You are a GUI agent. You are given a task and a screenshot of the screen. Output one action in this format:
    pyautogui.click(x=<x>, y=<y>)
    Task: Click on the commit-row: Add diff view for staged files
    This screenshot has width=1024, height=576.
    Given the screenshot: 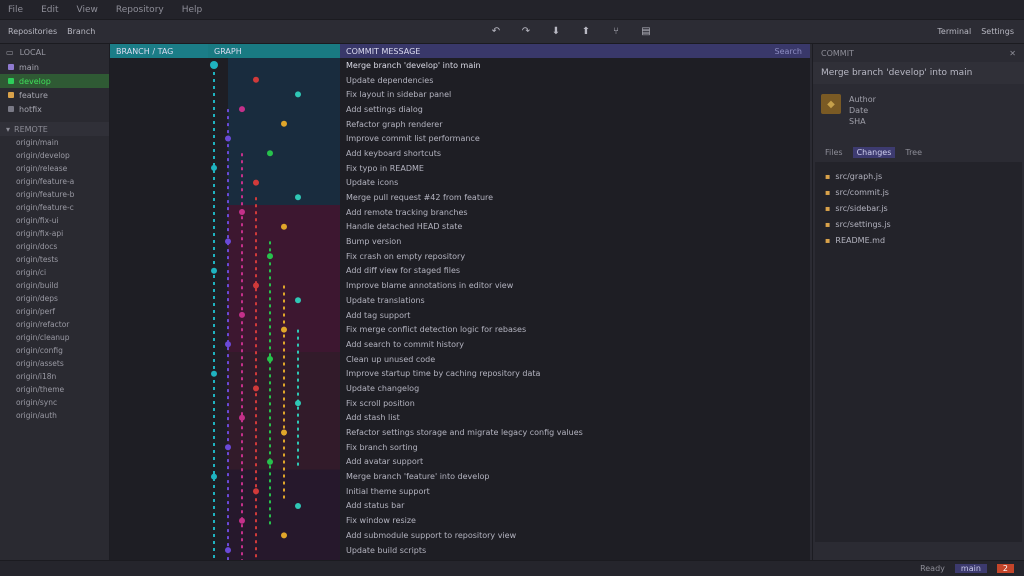 What is the action you would take?
    pyautogui.click(x=576, y=271)
    